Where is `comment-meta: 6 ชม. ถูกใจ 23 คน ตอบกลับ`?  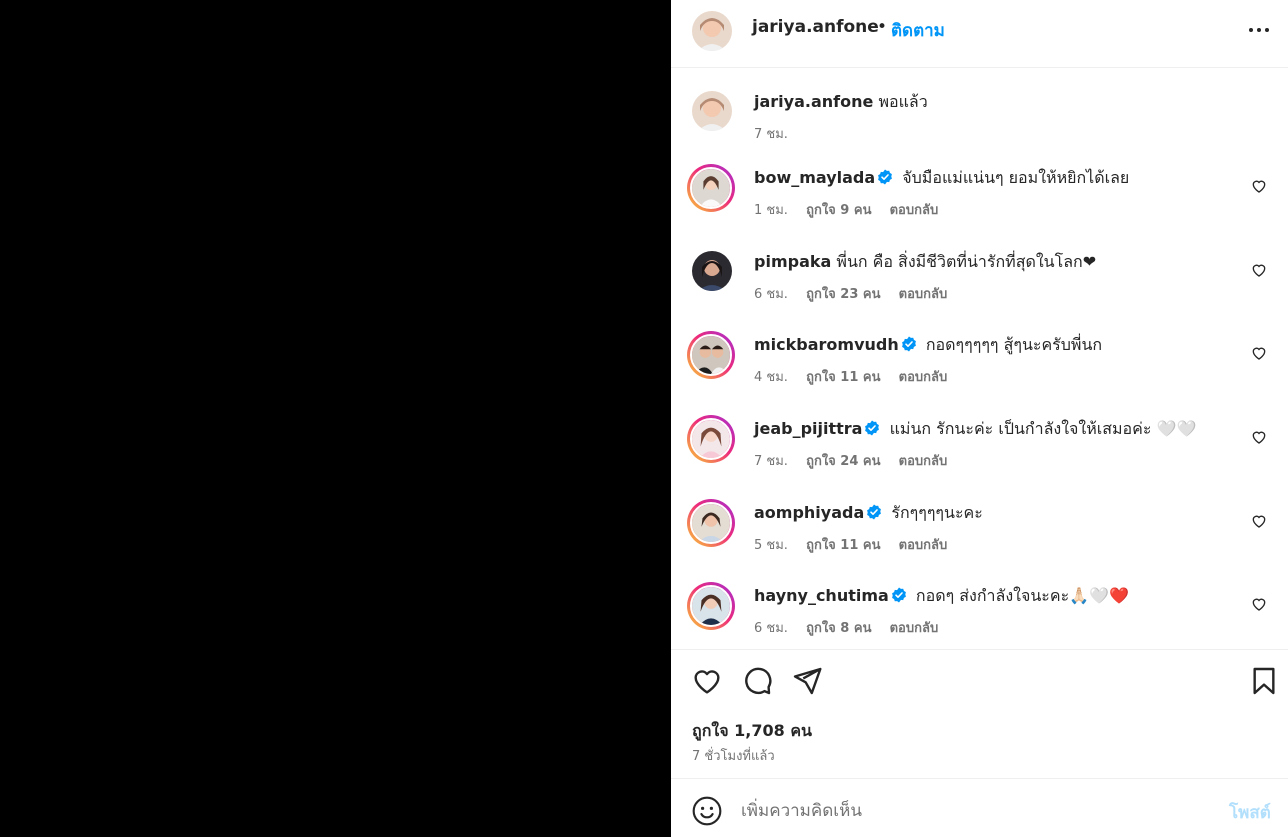 comment-meta: 6 ชม. ถูกใจ 23 คน ตอบกลับ is located at coordinates (857, 293).